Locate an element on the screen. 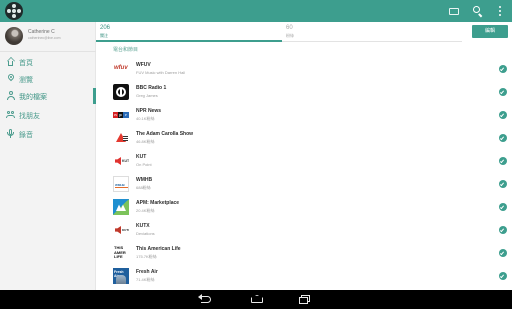 Image resolution: width=512 pixels, height=309 pixels. station-title: KUTX is located at coordinates (143, 226).